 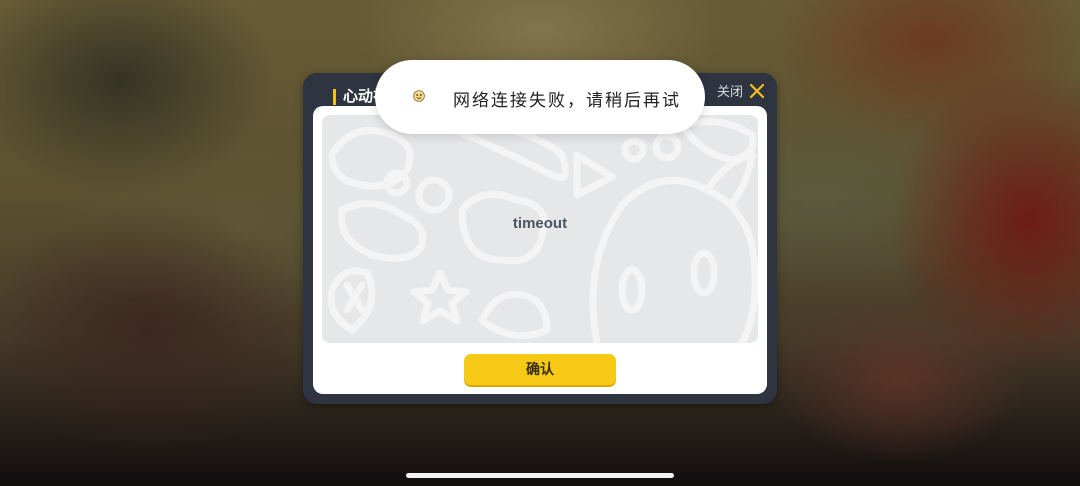 I want to click on emoji-face-icon, so click(x=419, y=96).